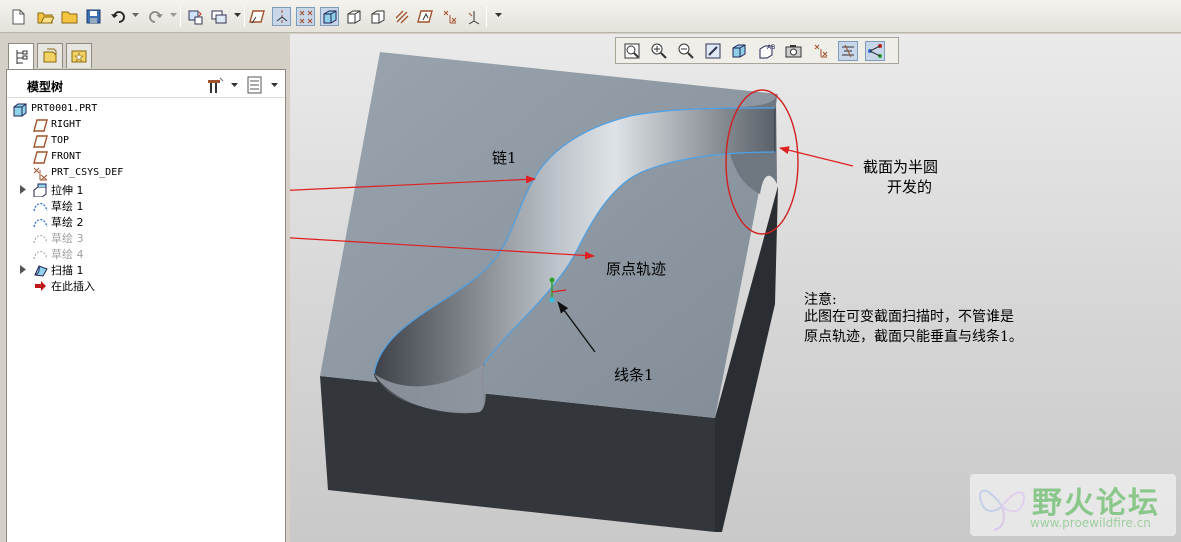  I want to click on saved-views-icon: AB, so click(767, 51).